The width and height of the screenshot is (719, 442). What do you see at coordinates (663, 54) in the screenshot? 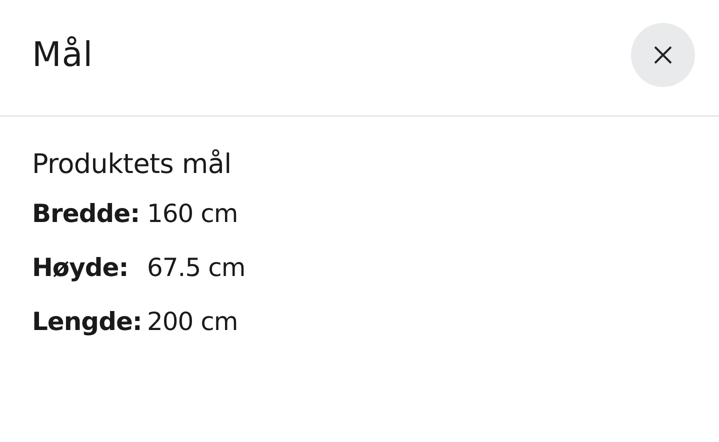
I see `close-icon` at bounding box center [663, 54].